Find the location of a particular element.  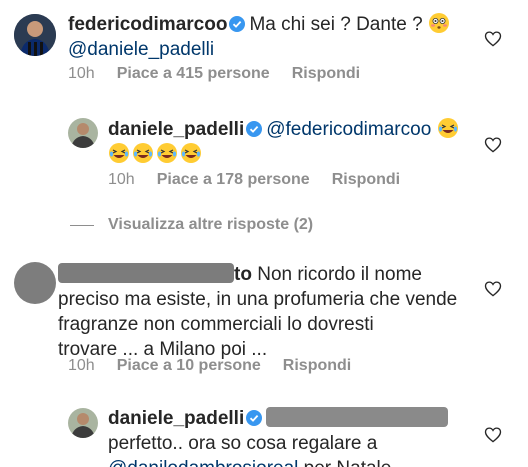

redacted-mention is located at coordinates (357, 417).